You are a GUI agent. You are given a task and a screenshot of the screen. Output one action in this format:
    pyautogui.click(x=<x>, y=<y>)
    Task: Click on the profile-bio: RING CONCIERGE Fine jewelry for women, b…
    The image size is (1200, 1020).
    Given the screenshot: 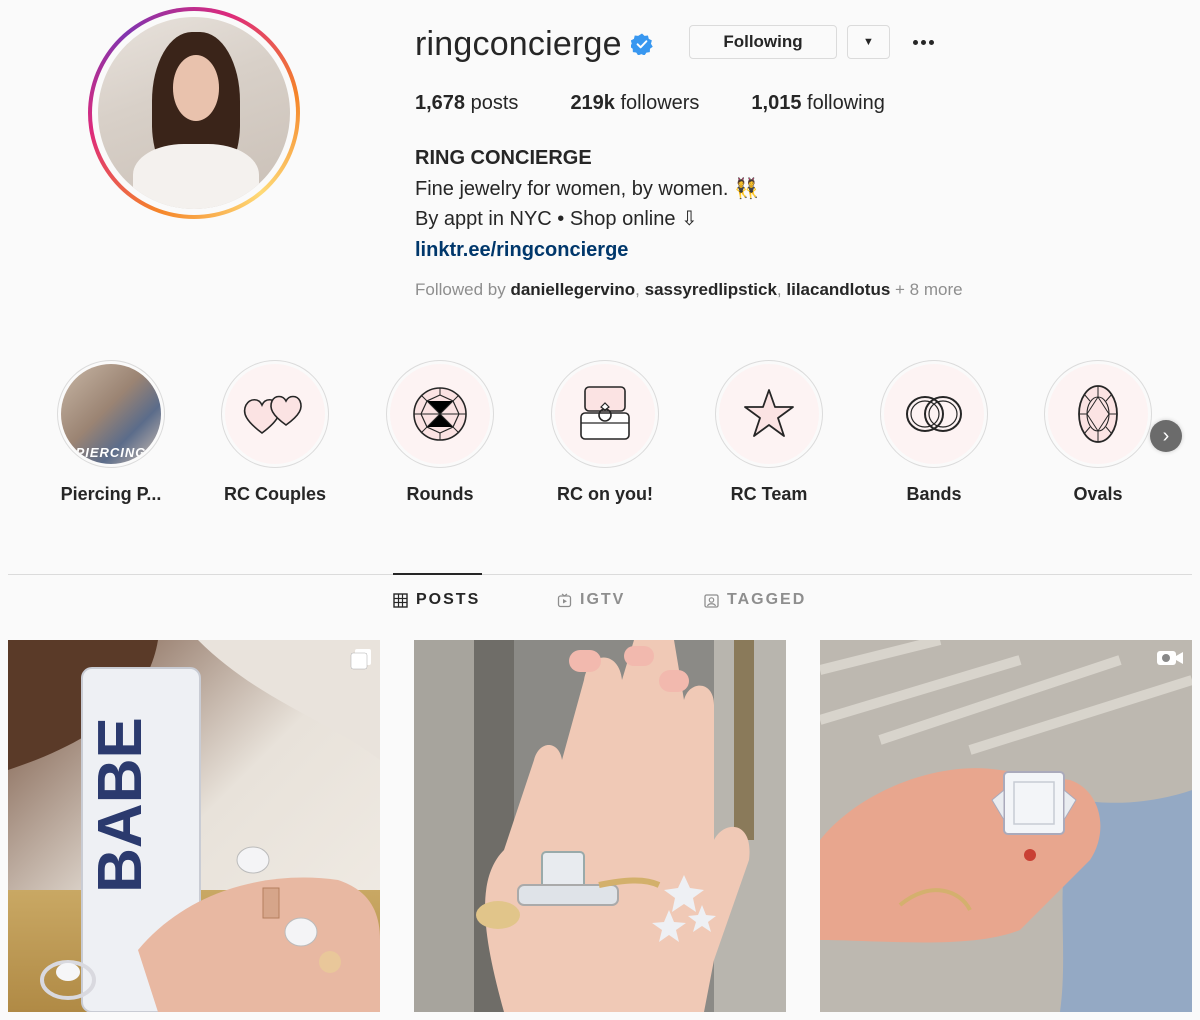 What is the action you would take?
    pyautogui.click(x=587, y=204)
    